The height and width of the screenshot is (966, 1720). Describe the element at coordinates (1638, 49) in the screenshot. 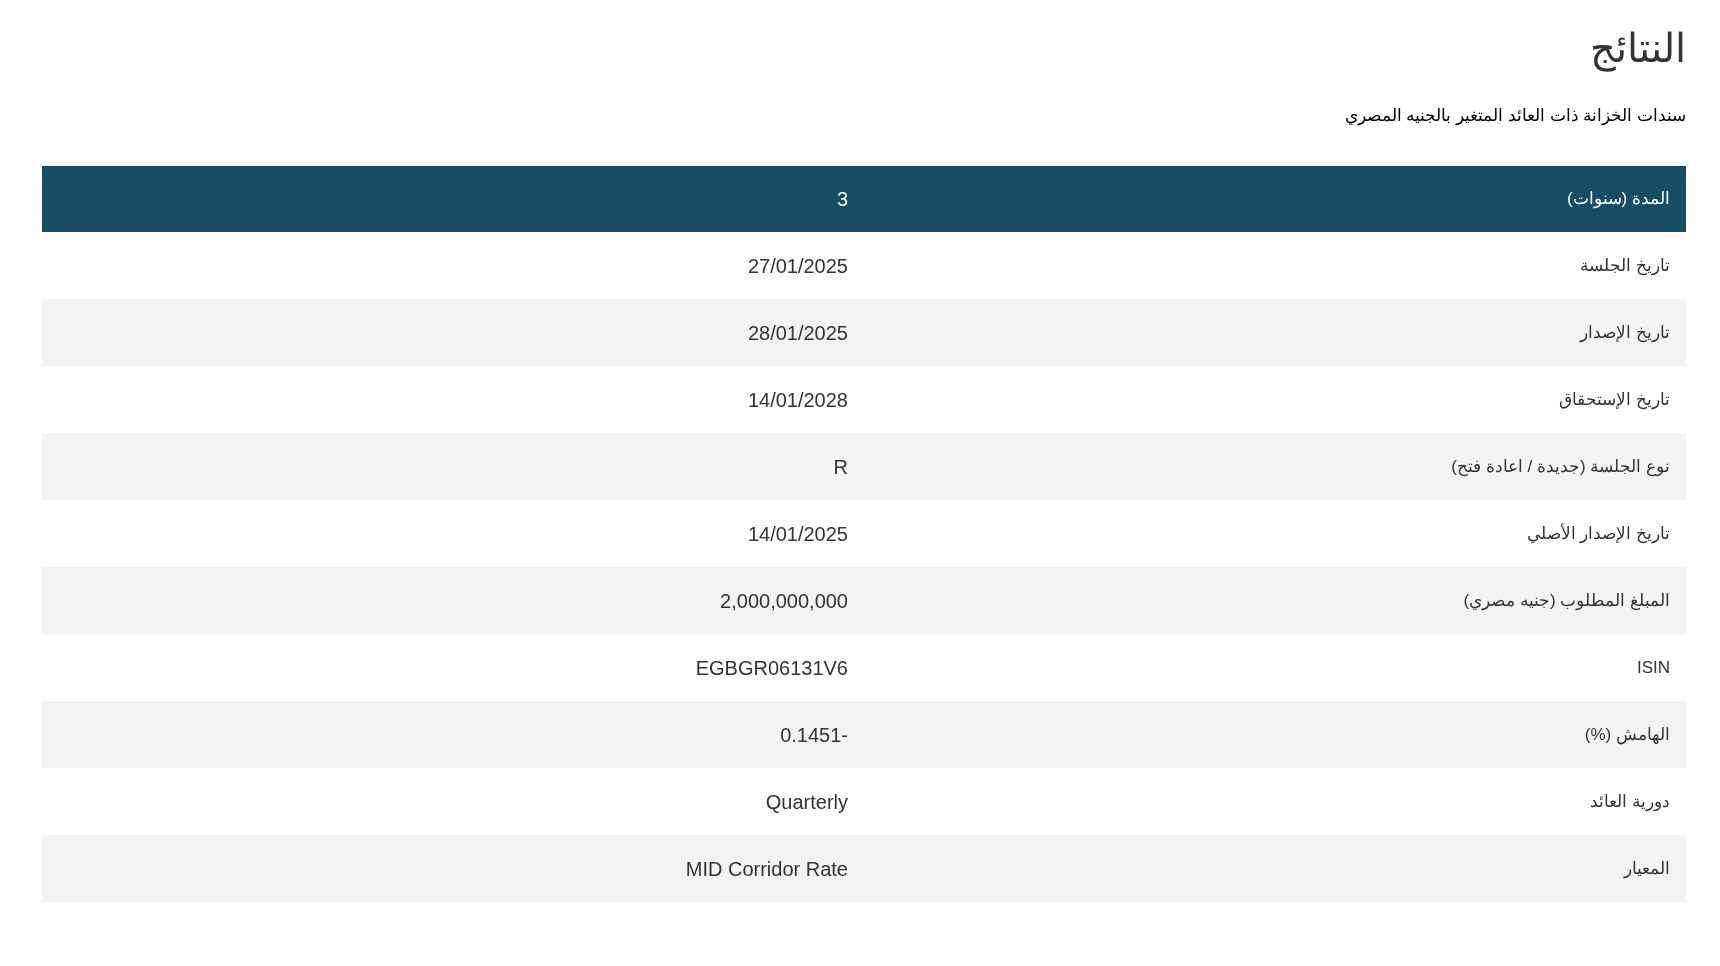

I see `page-title: النتائج` at that location.